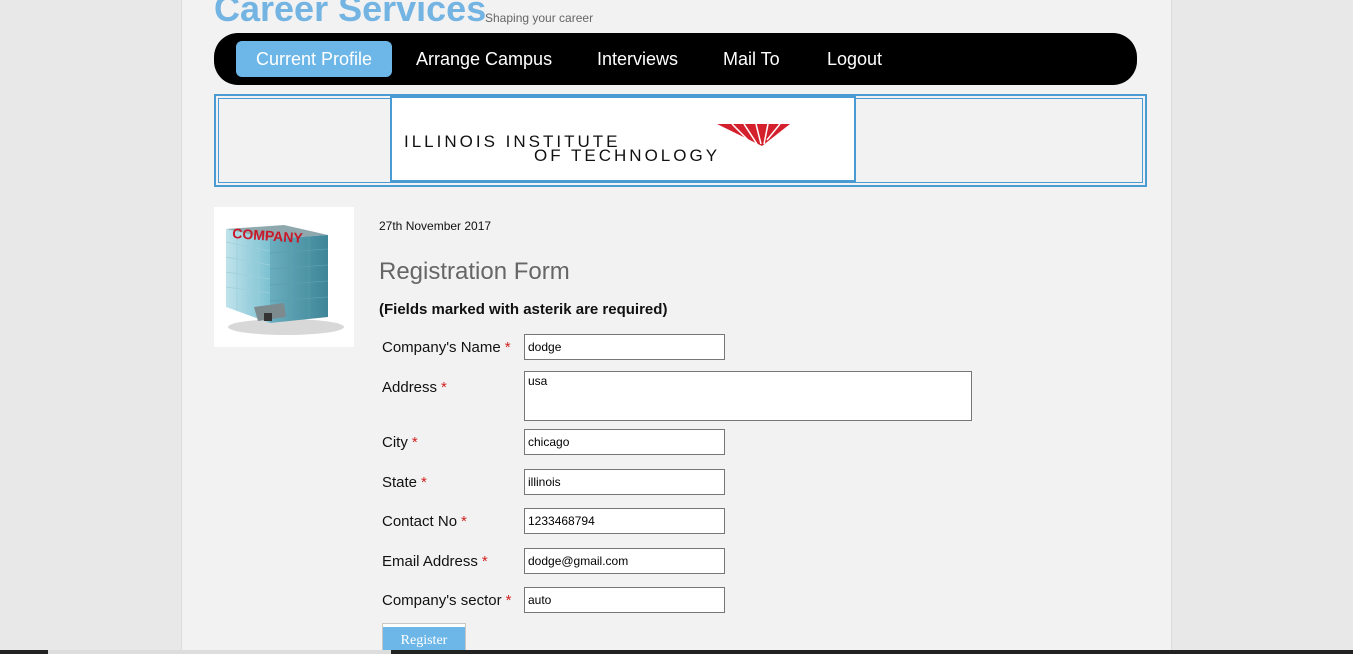  What do you see at coordinates (624, 600) in the screenshot?
I see `company-sector-input` at bounding box center [624, 600].